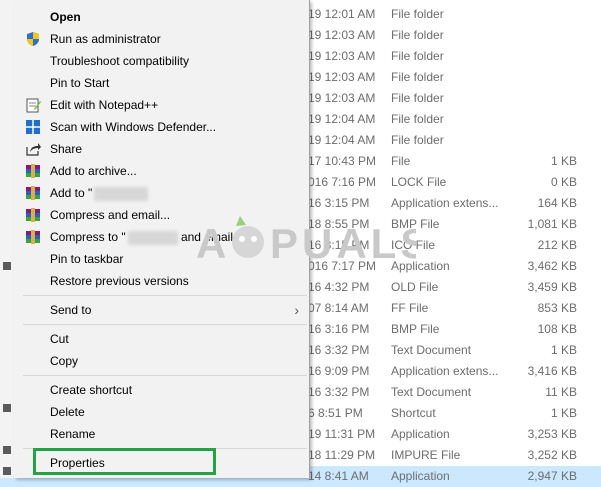 The image size is (601, 487). What do you see at coordinates (552, 455) in the screenshot?
I see `file-size: 3,252 KB` at bounding box center [552, 455].